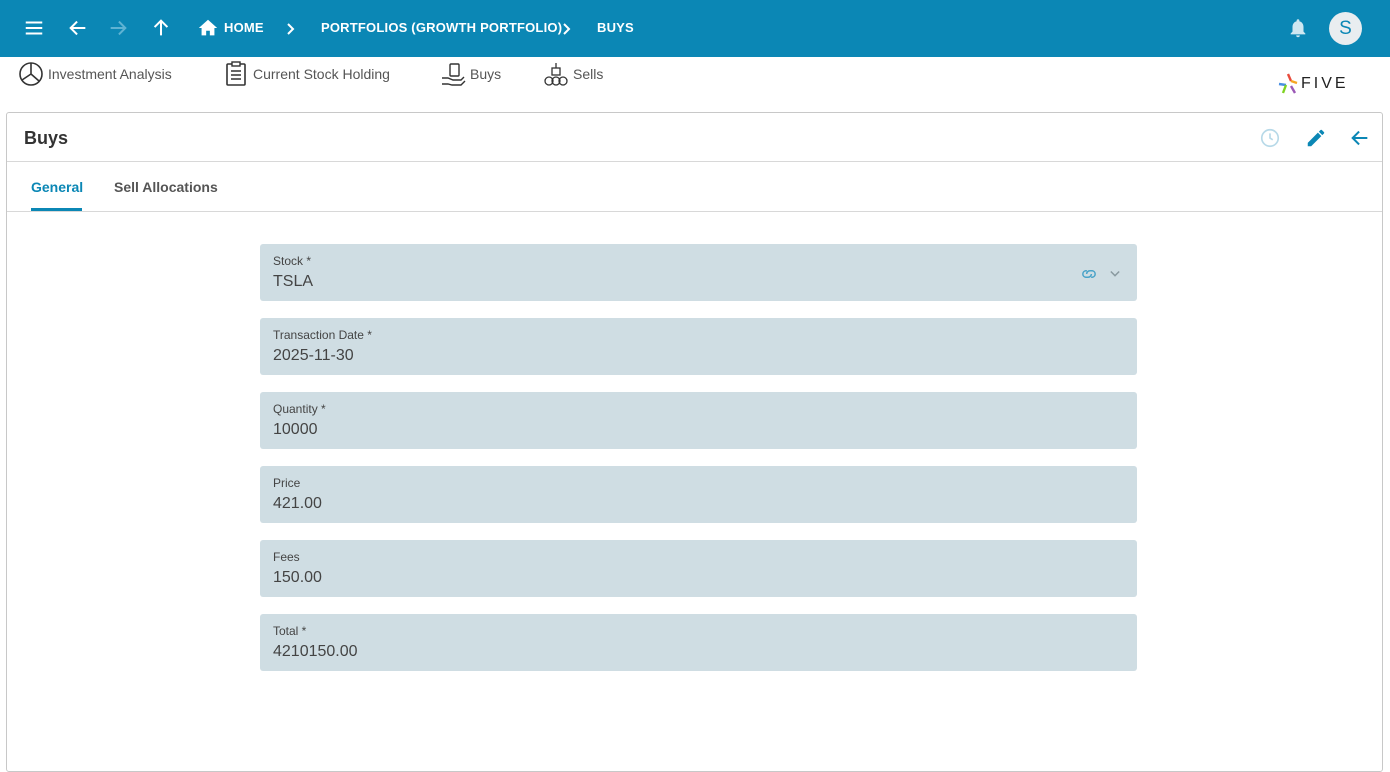 The width and height of the screenshot is (1390, 772). I want to click on field-value: 421.00, so click(297, 503).